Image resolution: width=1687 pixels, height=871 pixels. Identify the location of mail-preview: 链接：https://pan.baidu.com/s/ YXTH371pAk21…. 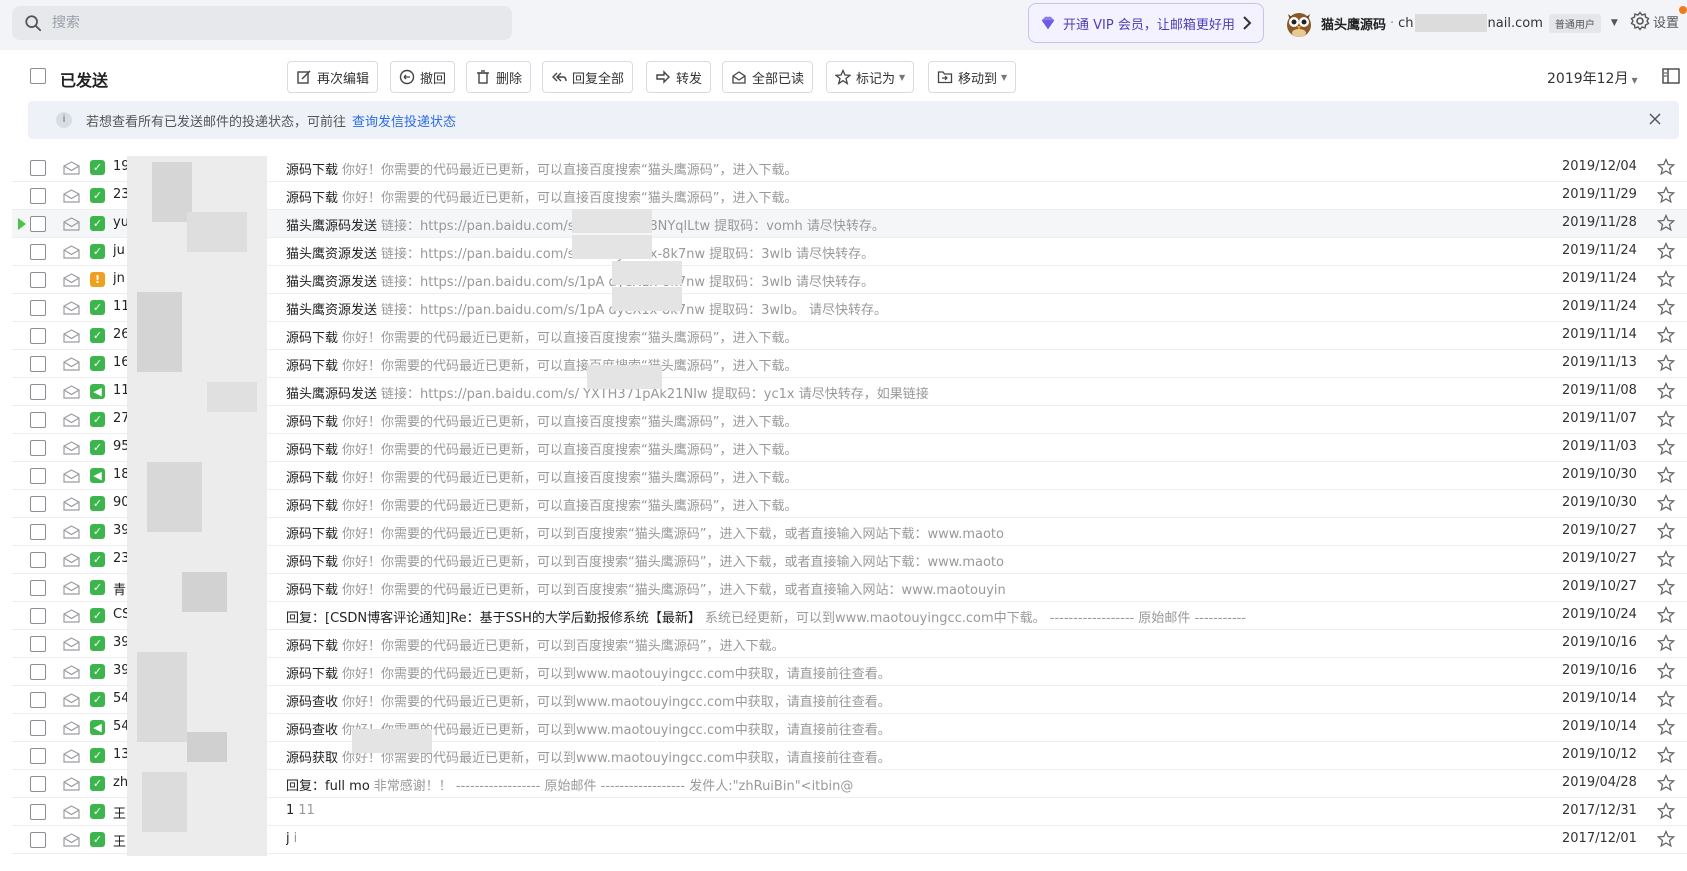
(655, 394).